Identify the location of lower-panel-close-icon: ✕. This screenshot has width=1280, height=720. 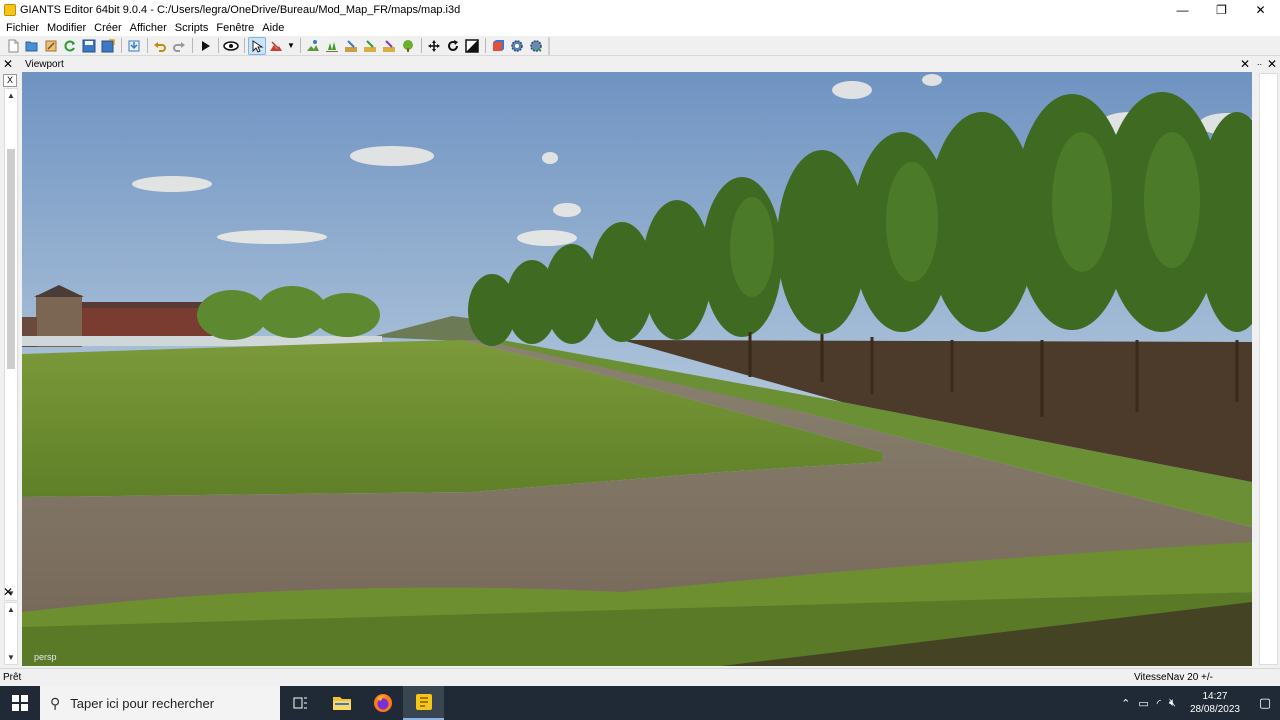
(8, 592).